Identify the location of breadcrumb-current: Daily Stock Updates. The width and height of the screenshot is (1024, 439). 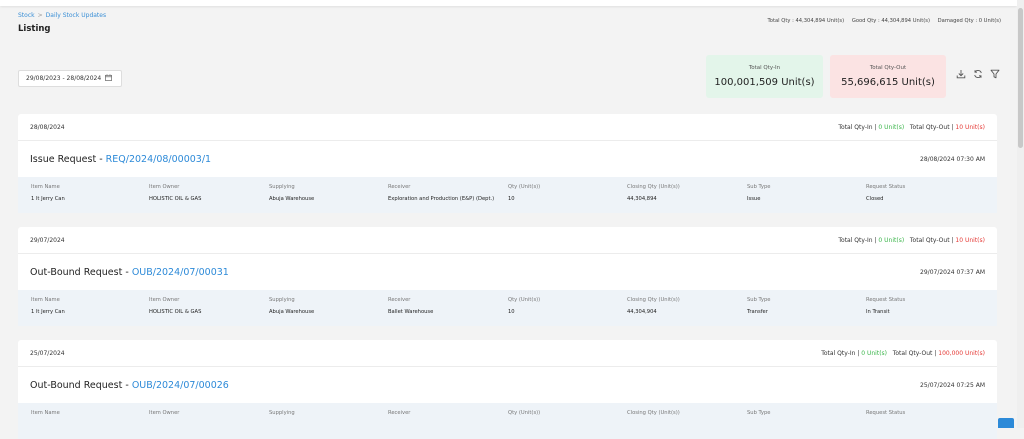
(76, 15).